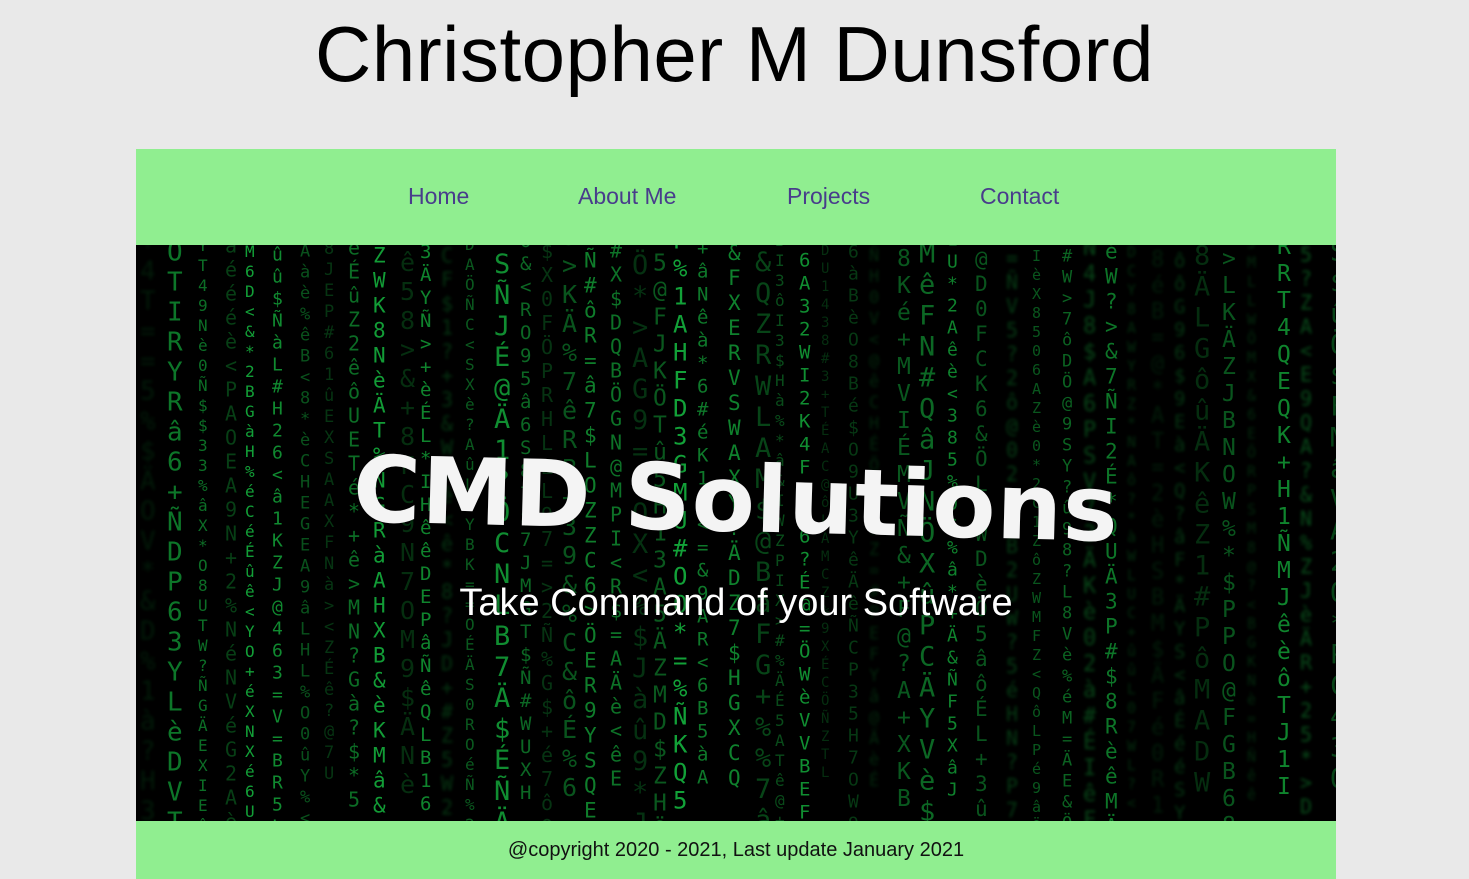 Image resolution: width=1469 pixels, height=879 pixels. What do you see at coordinates (627, 196) in the screenshot?
I see `nav-link-about-me: About Me` at bounding box center [627, 196].